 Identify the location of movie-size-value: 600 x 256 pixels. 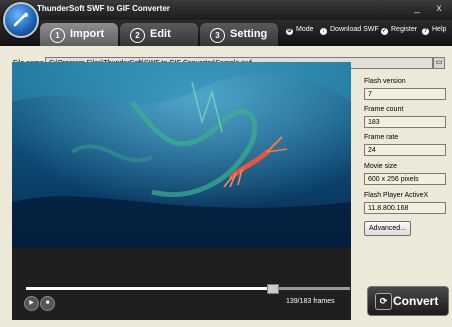
(405, 179).